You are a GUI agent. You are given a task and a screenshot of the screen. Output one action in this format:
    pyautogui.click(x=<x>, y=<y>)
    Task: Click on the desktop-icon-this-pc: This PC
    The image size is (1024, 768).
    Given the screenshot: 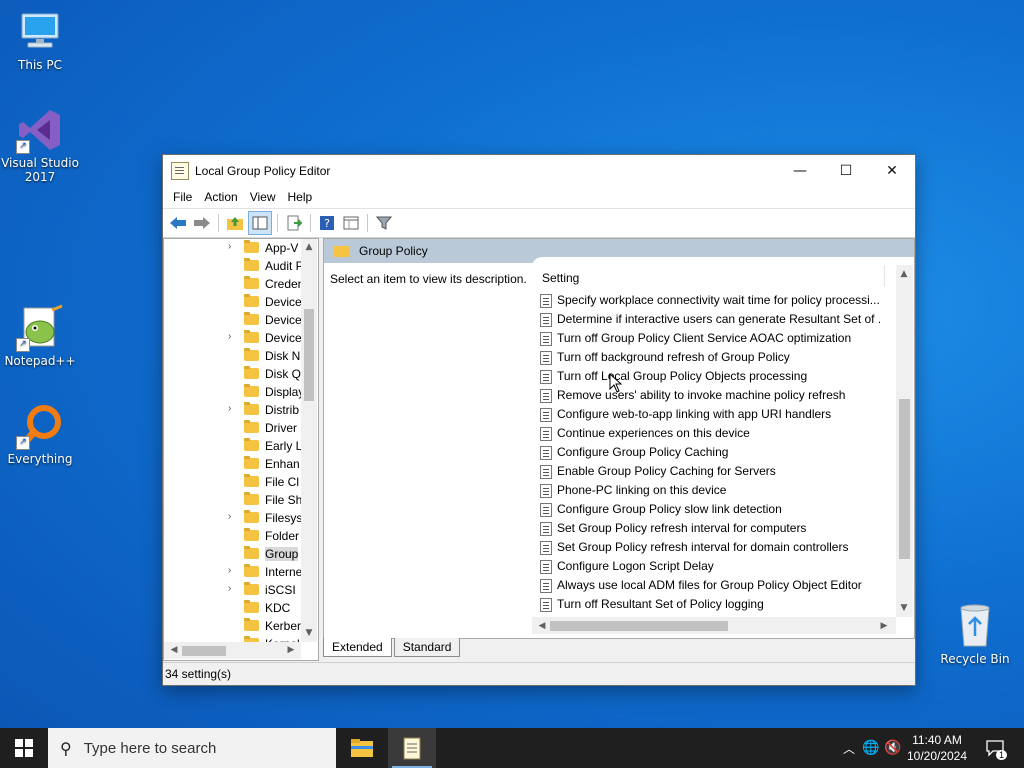 What is the action you would take?
    pyautogui.click(x=40, y=40)
    